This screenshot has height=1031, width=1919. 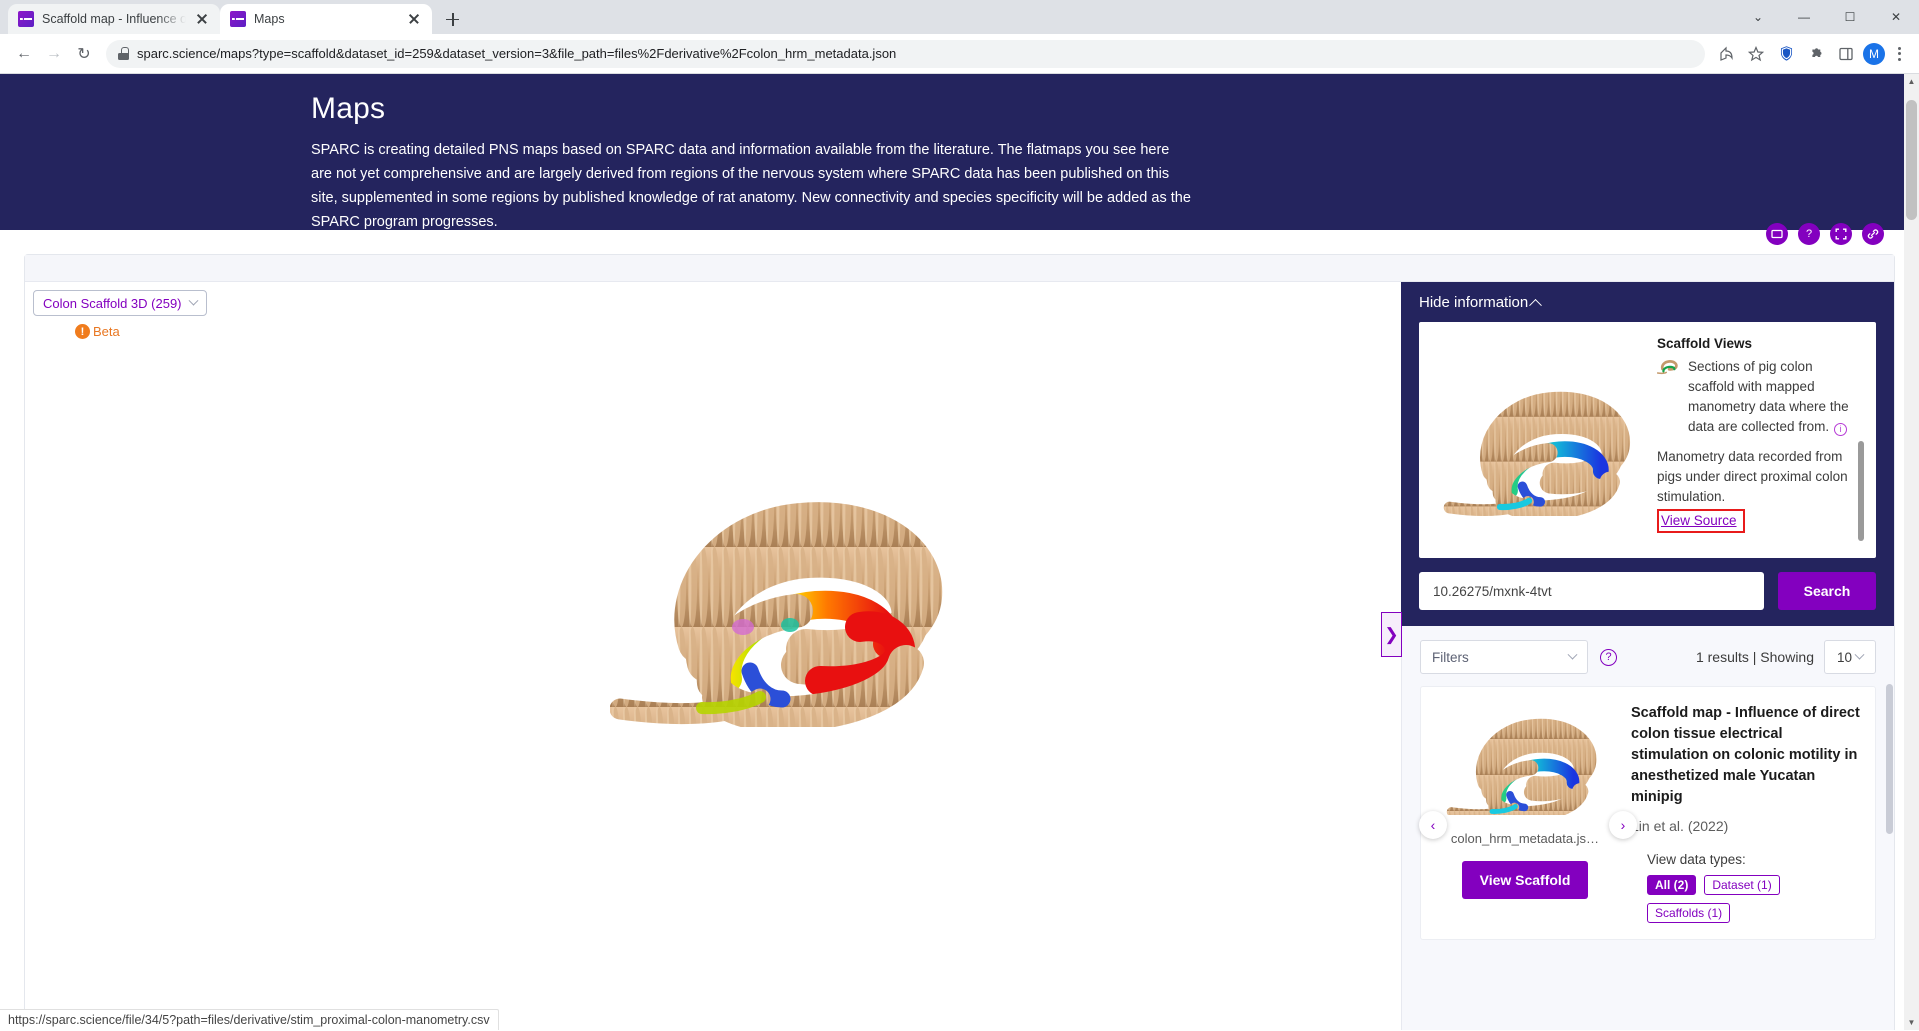 What do you see at coordinates (1841, 234) in the screenshot?
I see `fullscreen-expand-icon` at bounding box center [1841, 234].